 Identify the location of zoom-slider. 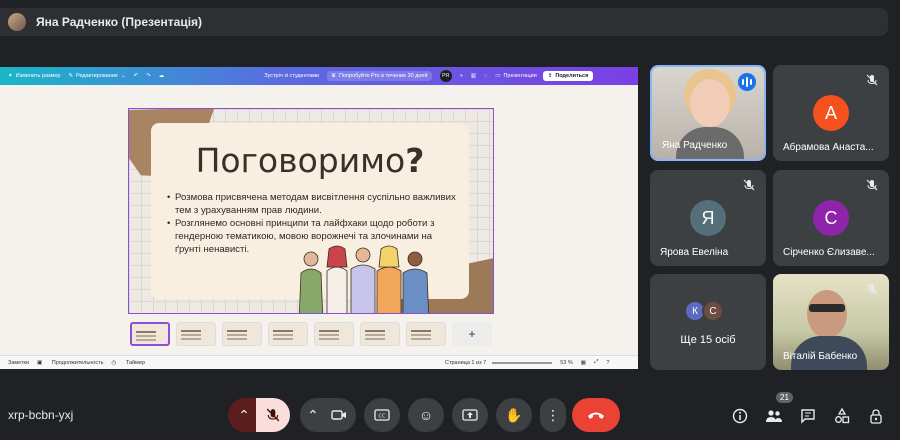
(522, 362).